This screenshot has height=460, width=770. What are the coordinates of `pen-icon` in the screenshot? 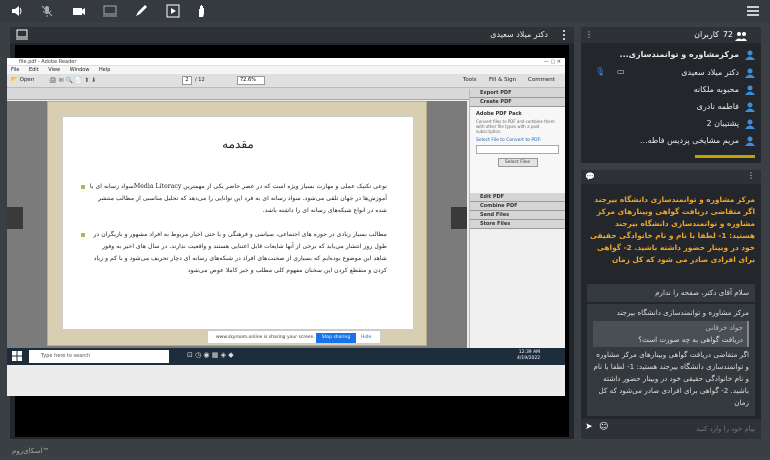 It's located at (141, 11).